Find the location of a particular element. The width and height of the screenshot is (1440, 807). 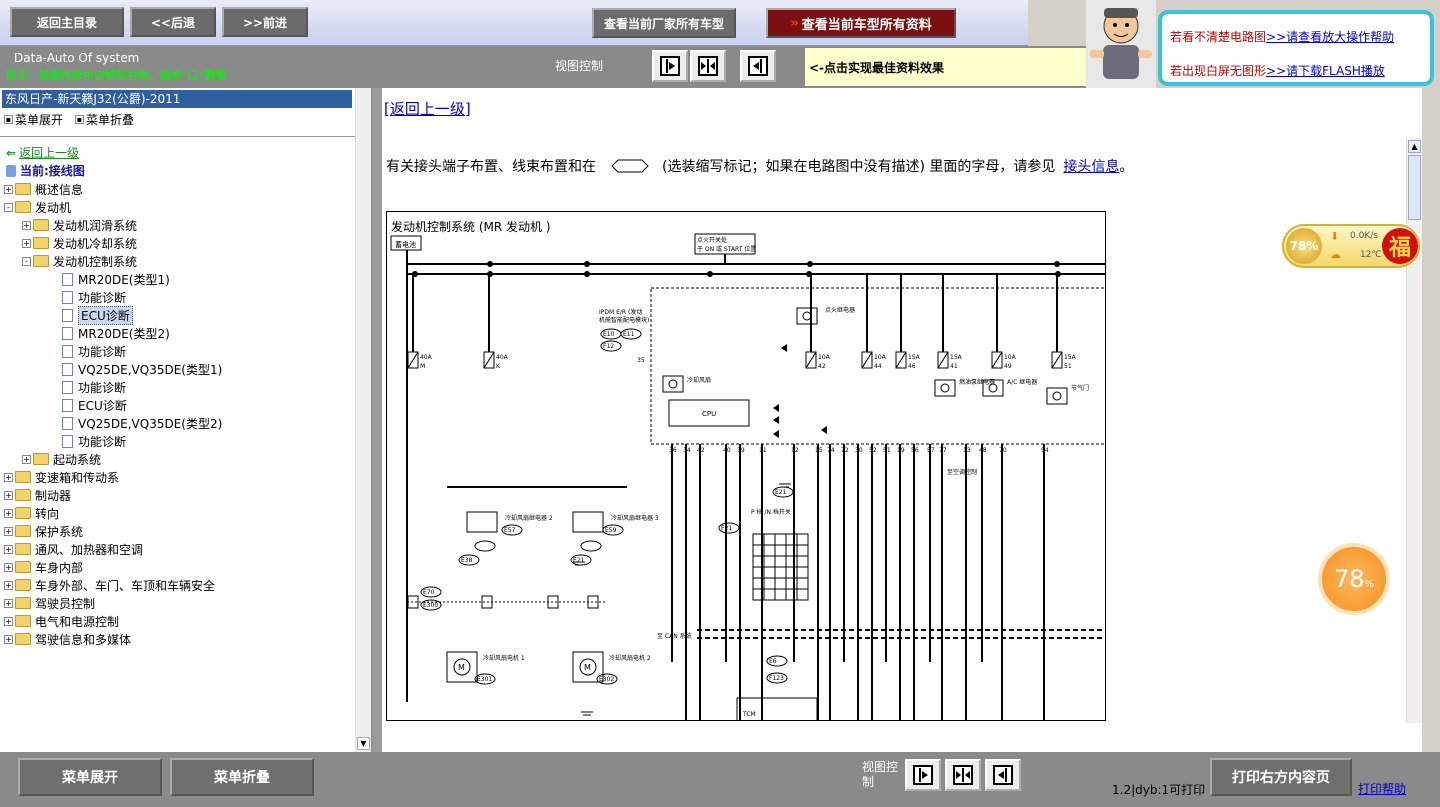

cpu-usage: 78% is located at coordinates (1304, 246).